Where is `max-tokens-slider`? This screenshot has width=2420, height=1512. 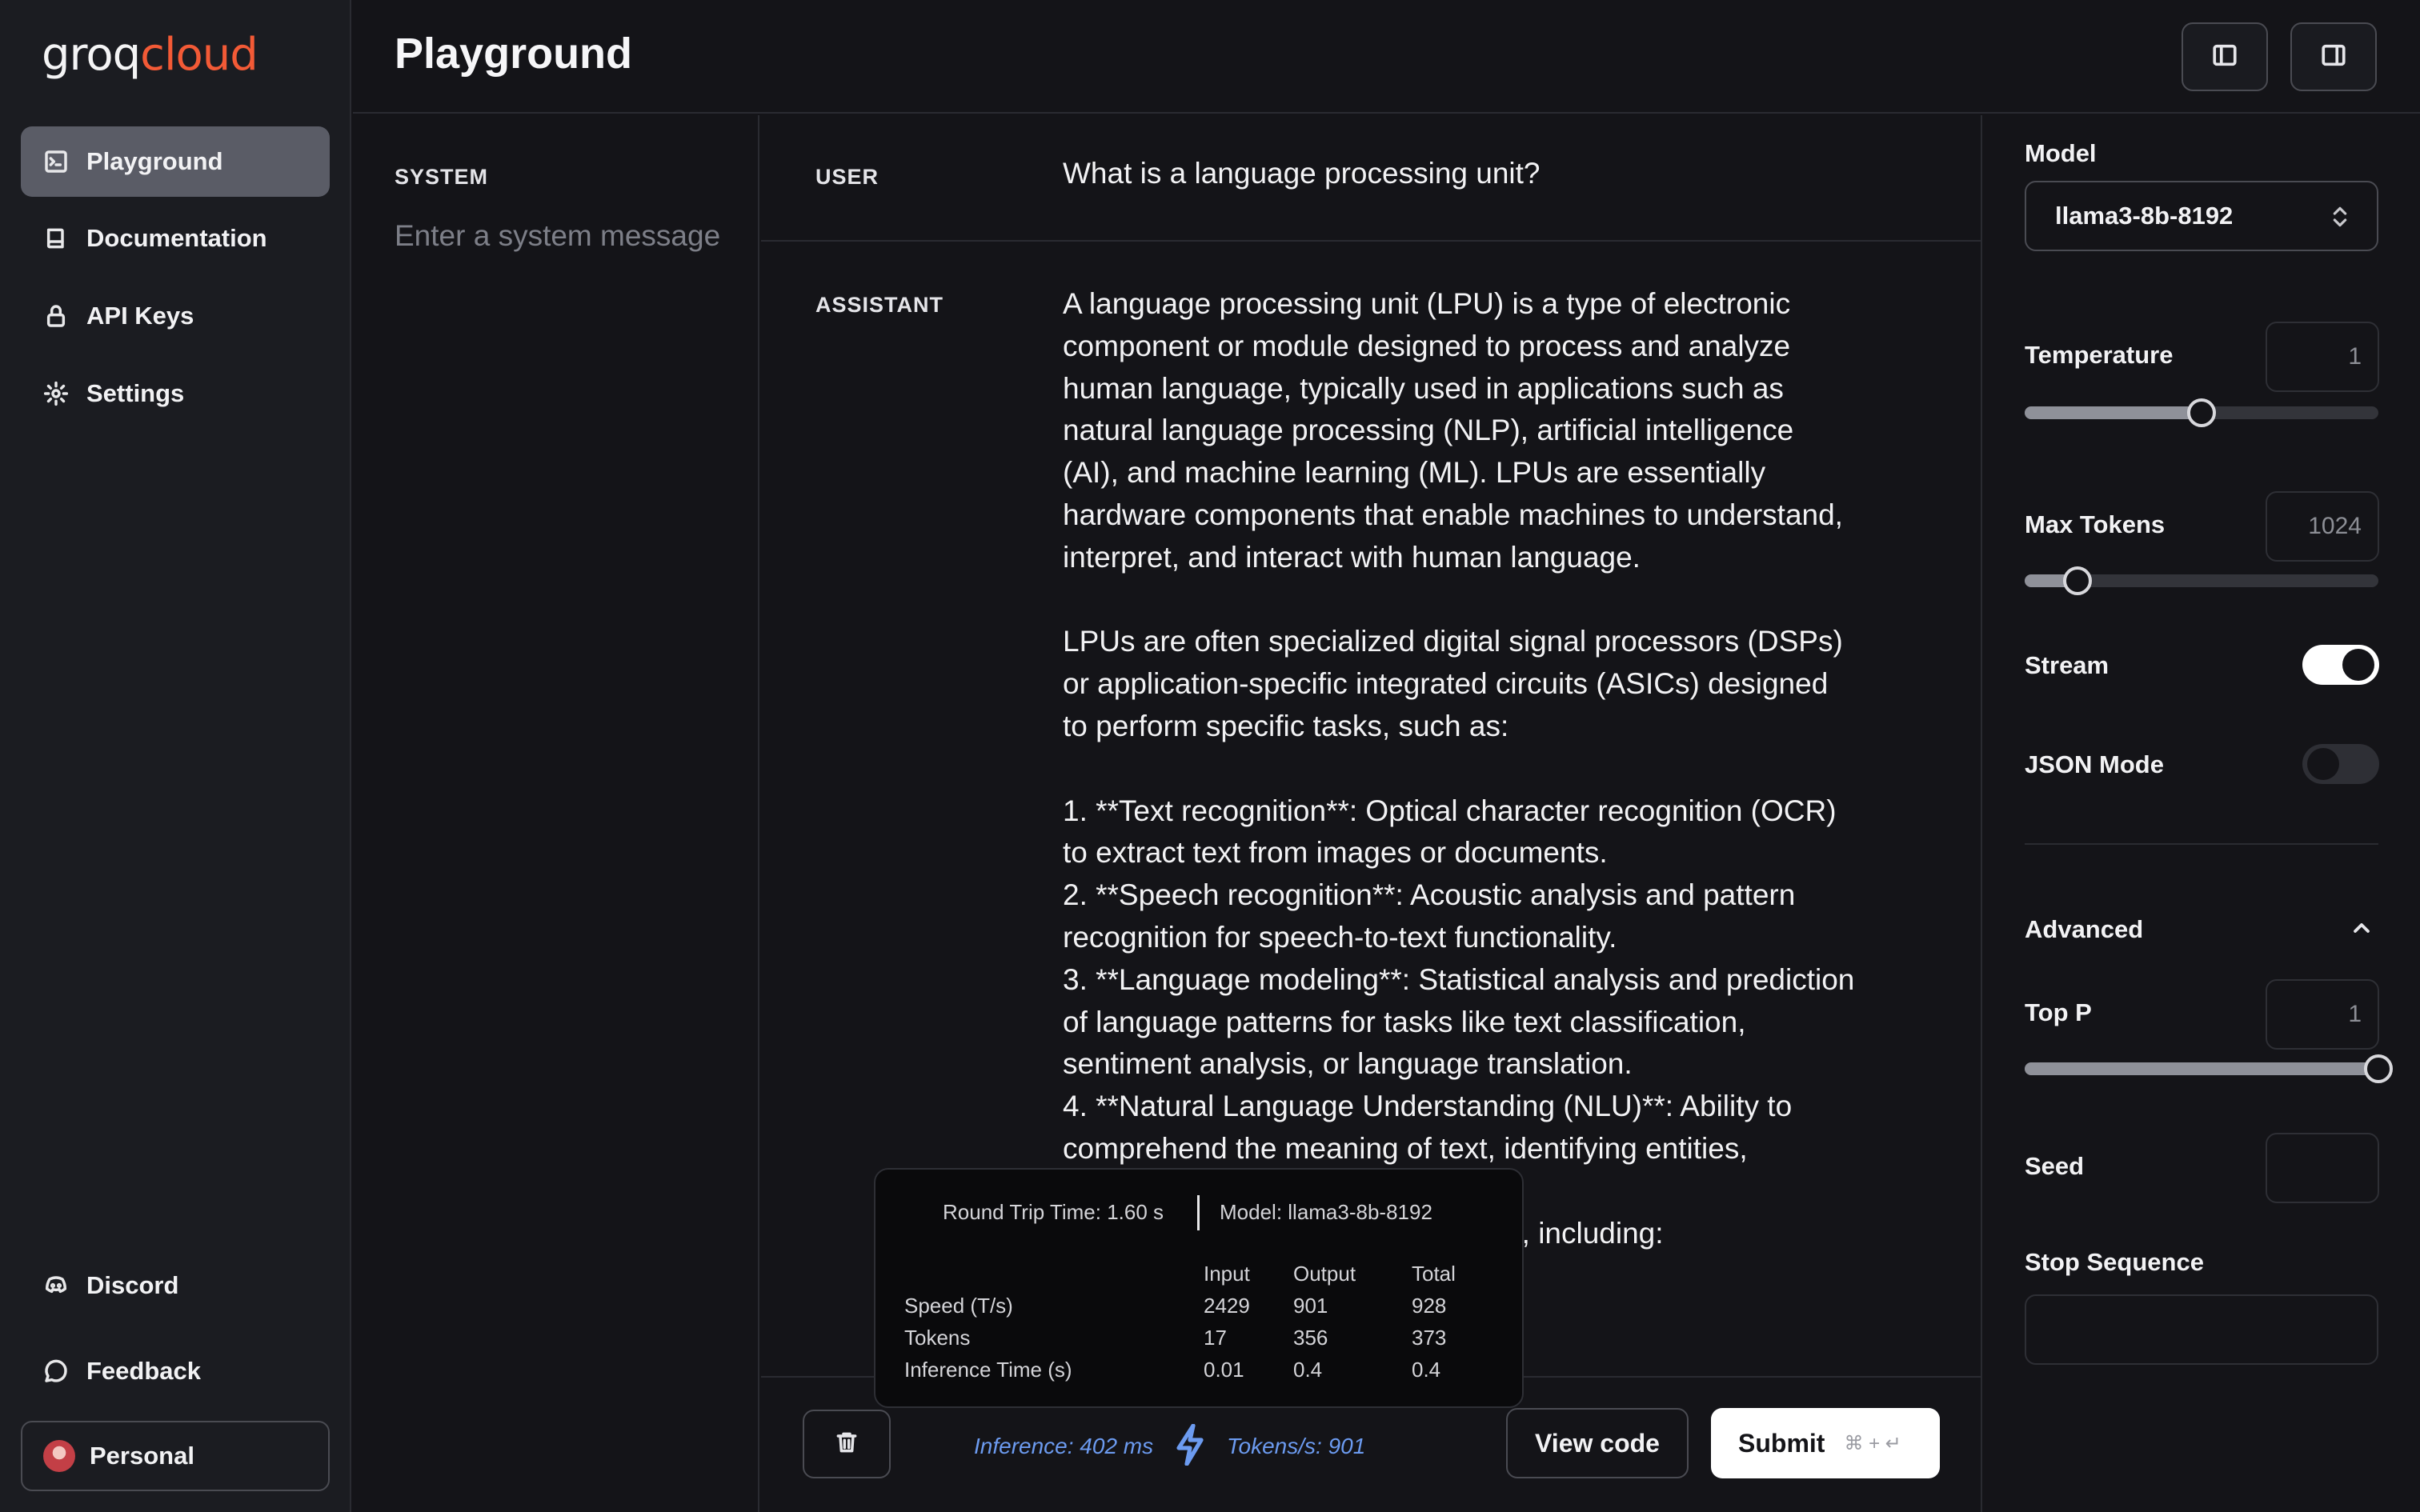
max-tokens-slider is located at coordinates (2201, 580).